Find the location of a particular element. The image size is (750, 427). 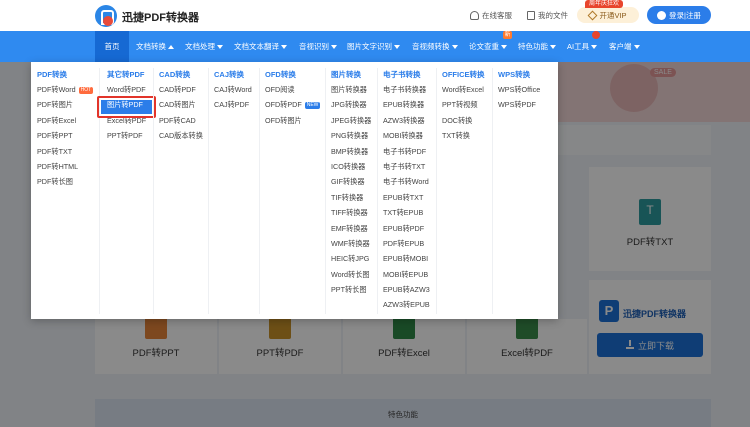

menu-item-cad-to-image: CAD转图片 is located at coordinates (181, 107).